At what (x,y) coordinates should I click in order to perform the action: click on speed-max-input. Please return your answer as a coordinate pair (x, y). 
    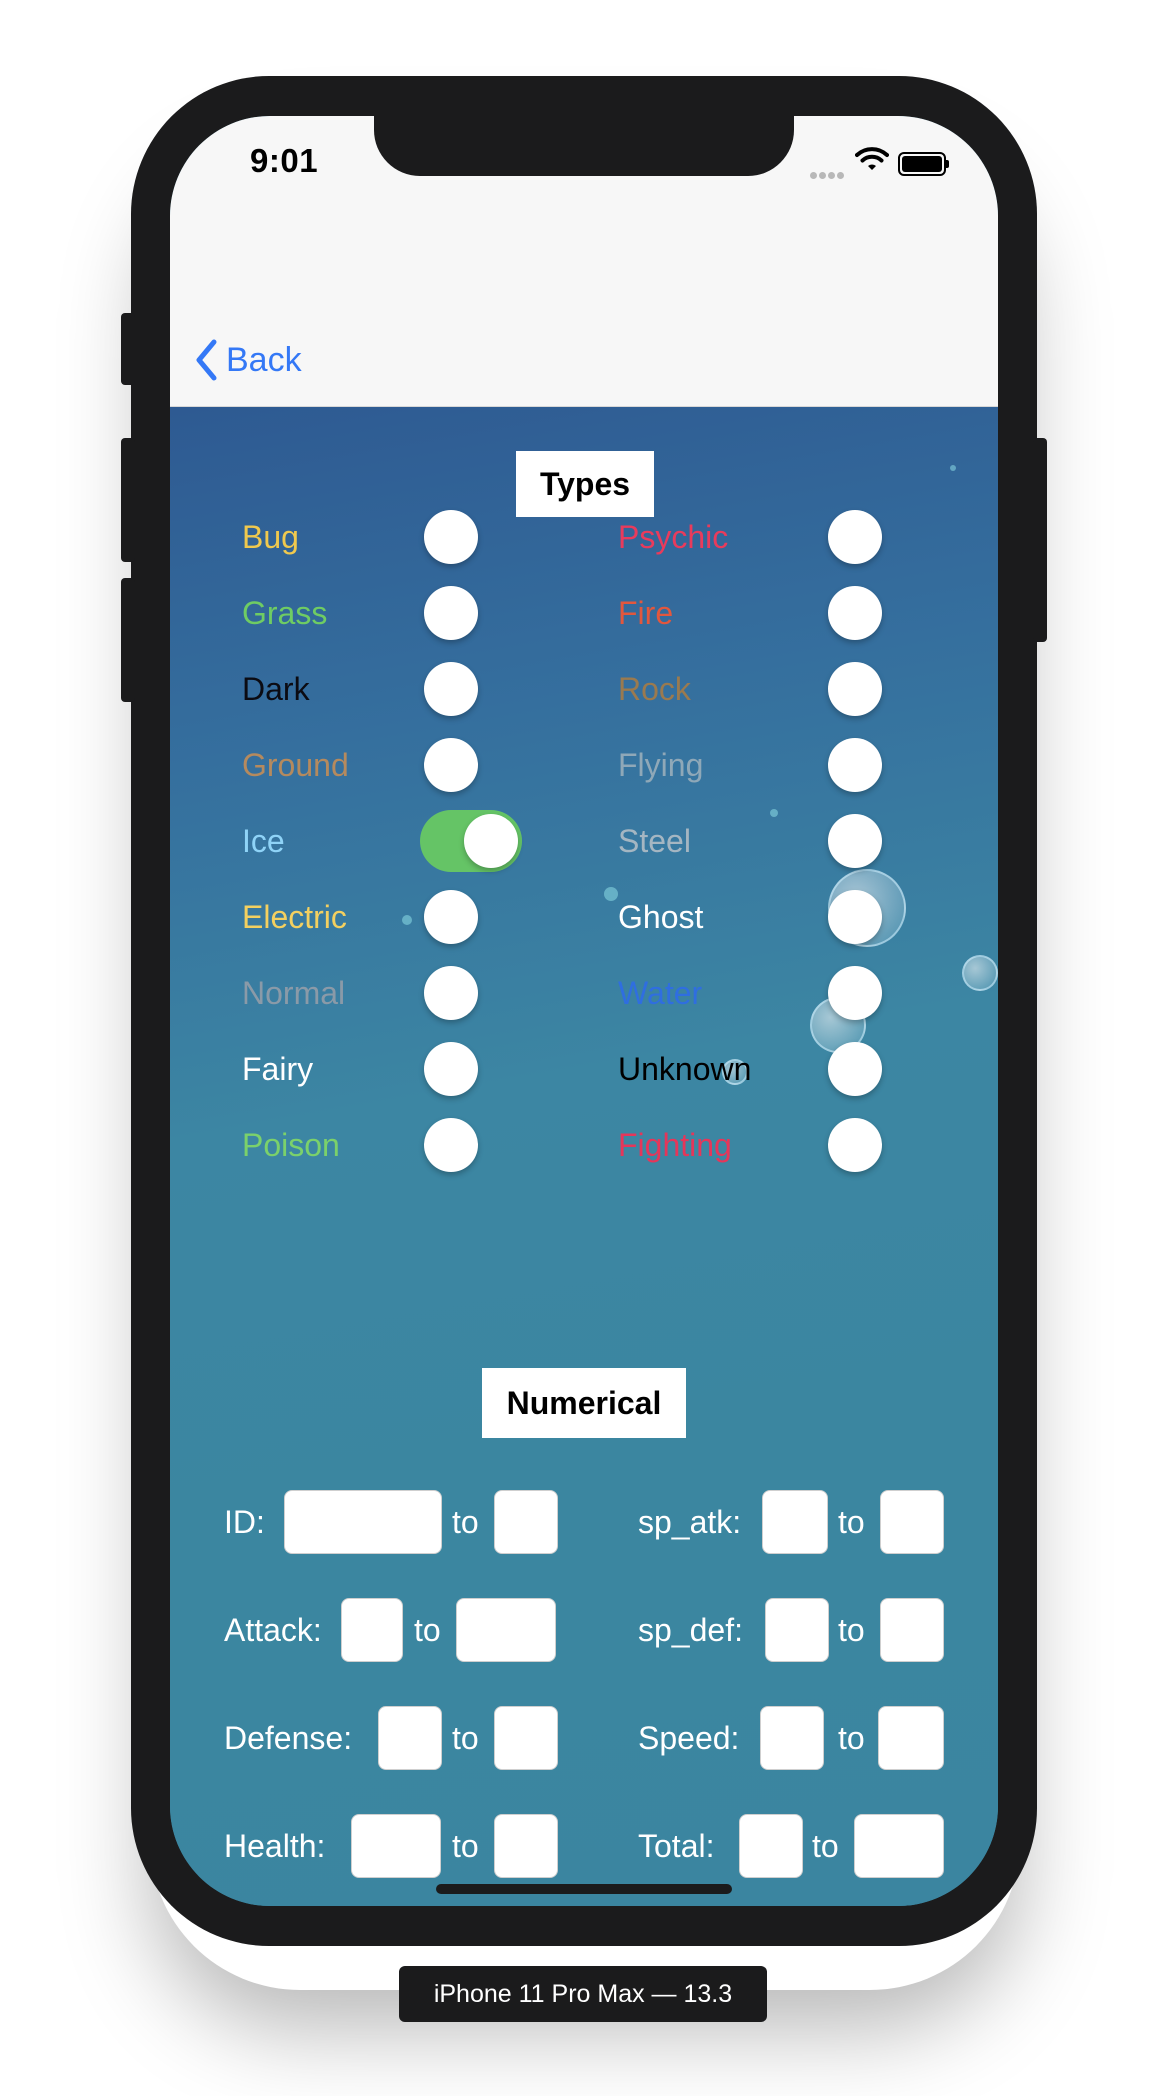
    Looking at the image, I should click on (911, 1738).